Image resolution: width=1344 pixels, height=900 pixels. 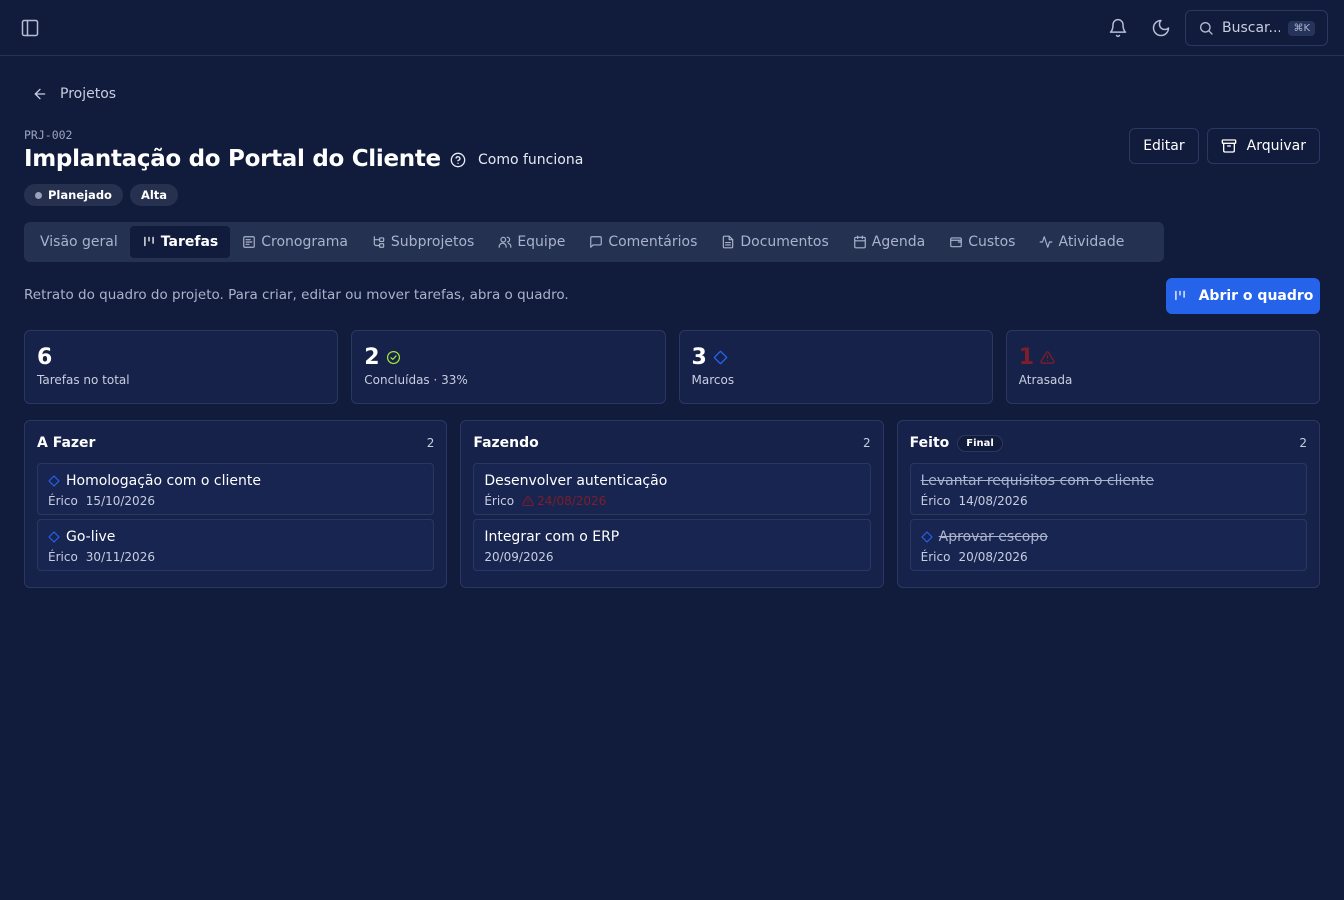 I want to click on tab-label: Documentos, so click(x=784, y=242).